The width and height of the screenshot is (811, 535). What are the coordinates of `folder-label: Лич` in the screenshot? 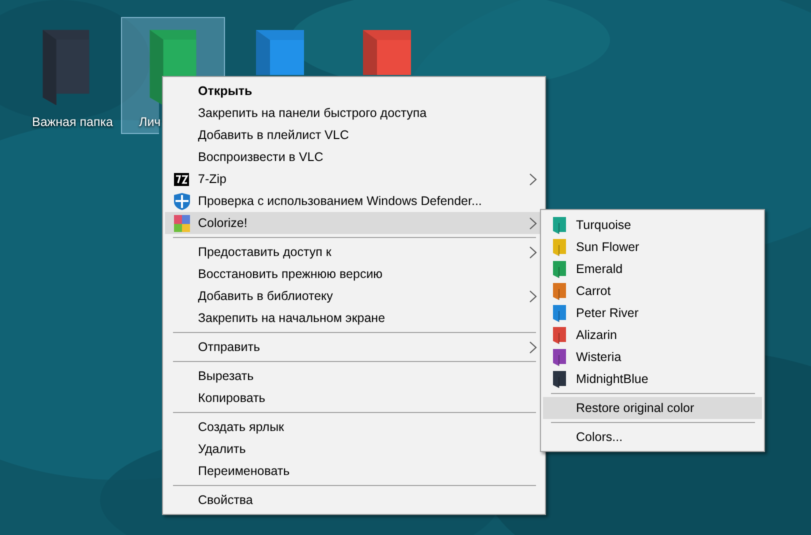 It's located at (150, 123).